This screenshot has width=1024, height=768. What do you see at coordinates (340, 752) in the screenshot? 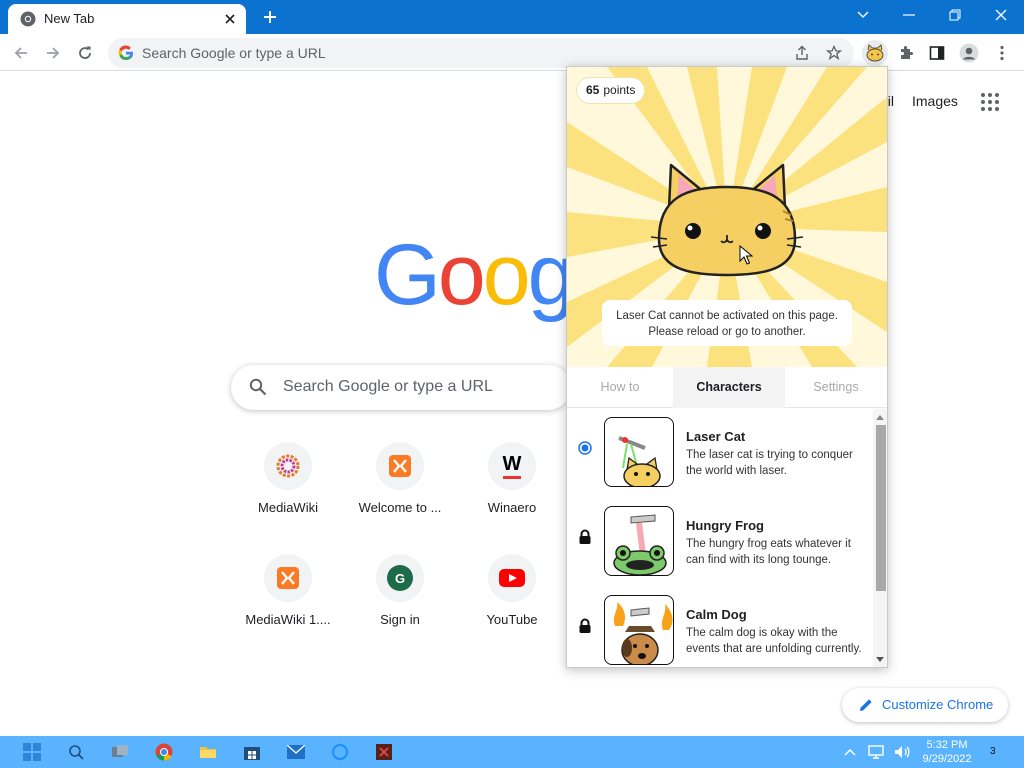
I see `cortana-icon` at bounding box center [340, 752].